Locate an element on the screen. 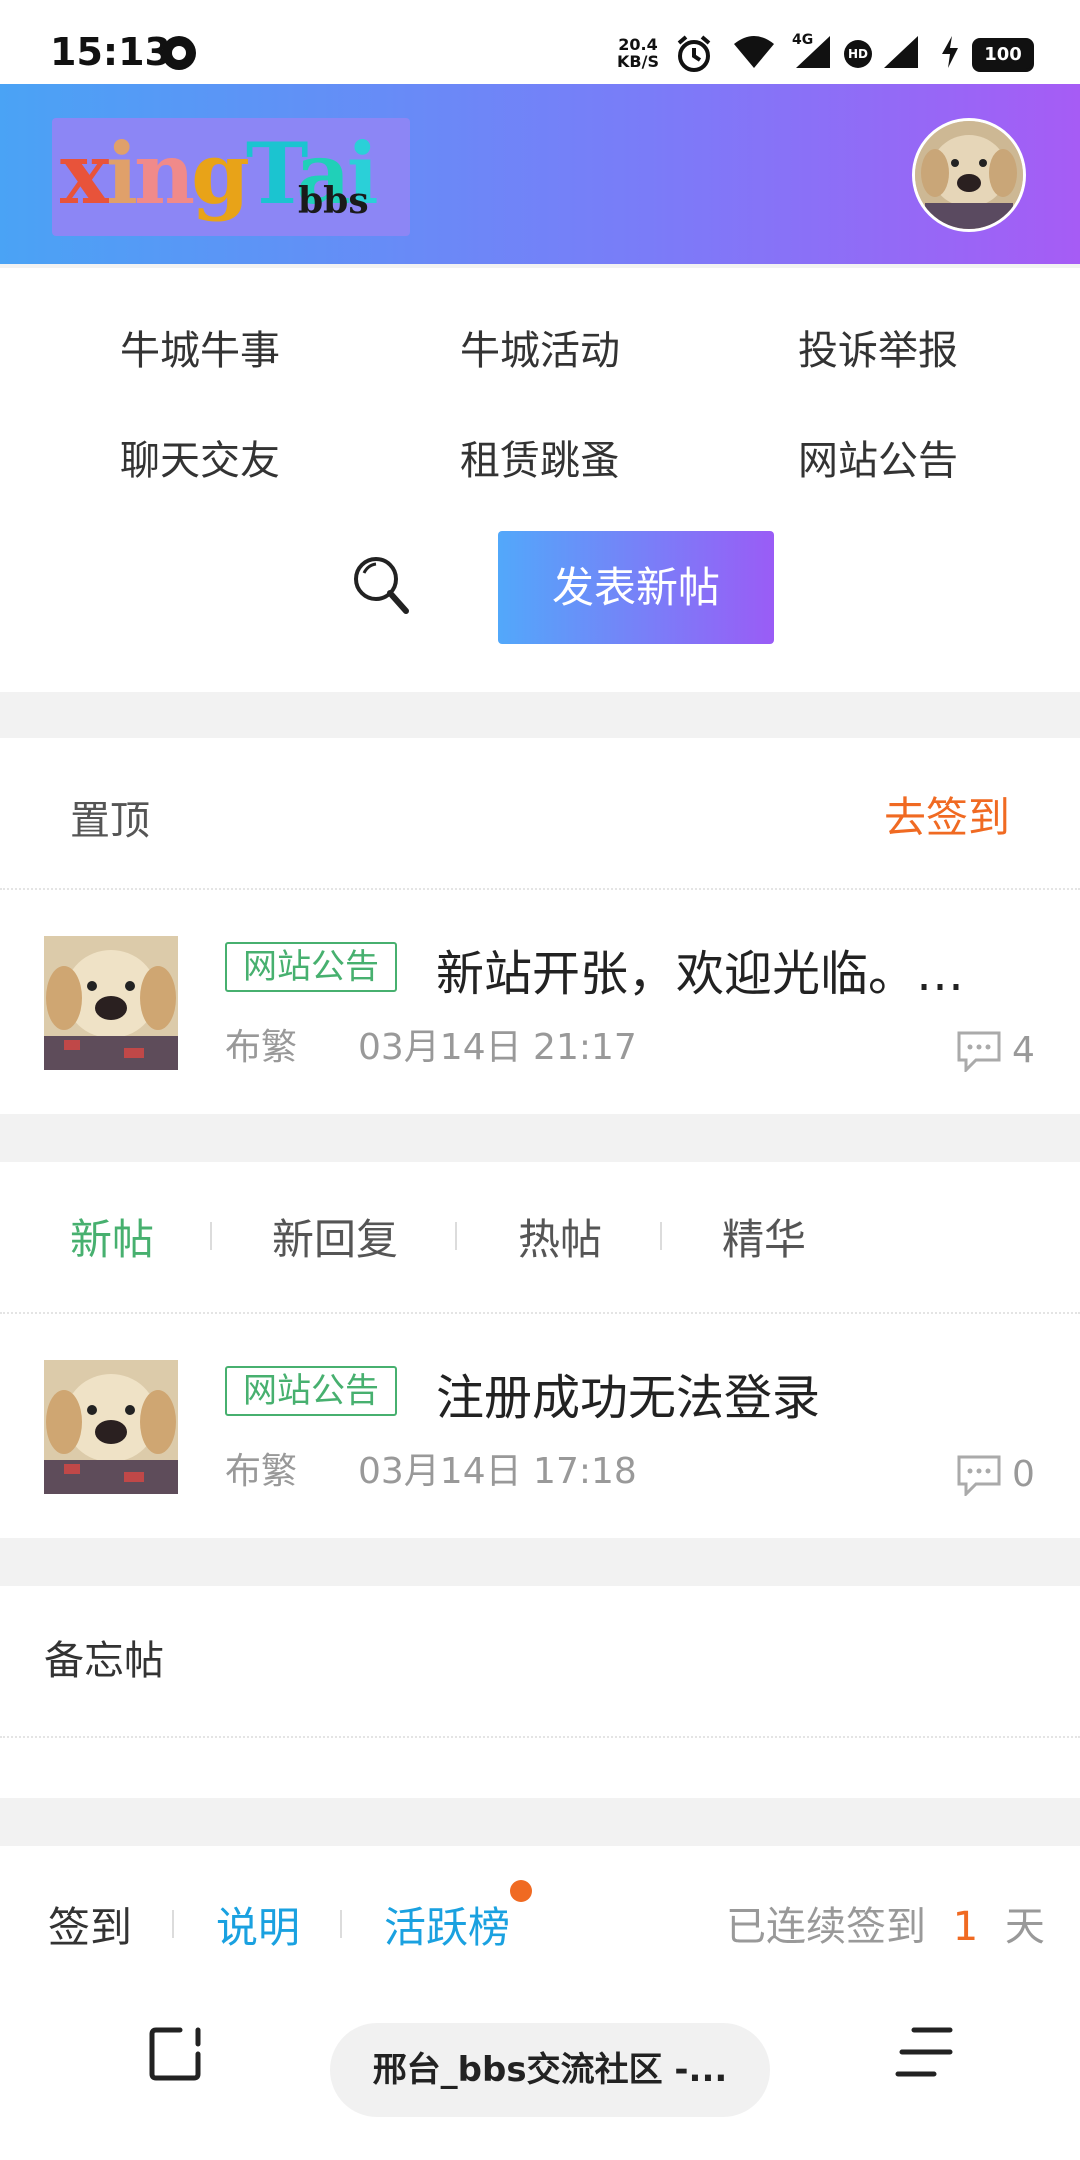 This screenshot has width=1080, height=2160. signal-icon is located at coordinates (901, 52).